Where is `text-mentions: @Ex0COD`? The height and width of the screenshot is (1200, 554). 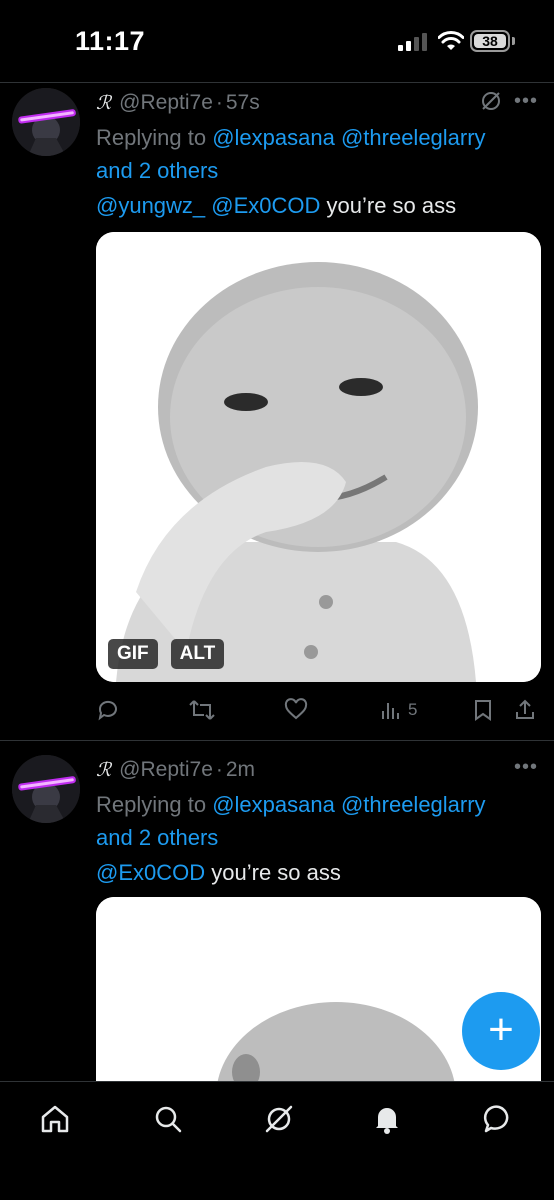 text-mentions: @Ex0COD is located at coordinates (150, 872).